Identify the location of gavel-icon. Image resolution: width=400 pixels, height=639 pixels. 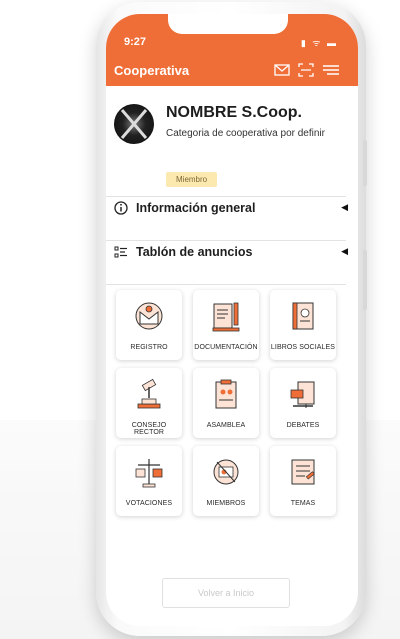
(149, 393).